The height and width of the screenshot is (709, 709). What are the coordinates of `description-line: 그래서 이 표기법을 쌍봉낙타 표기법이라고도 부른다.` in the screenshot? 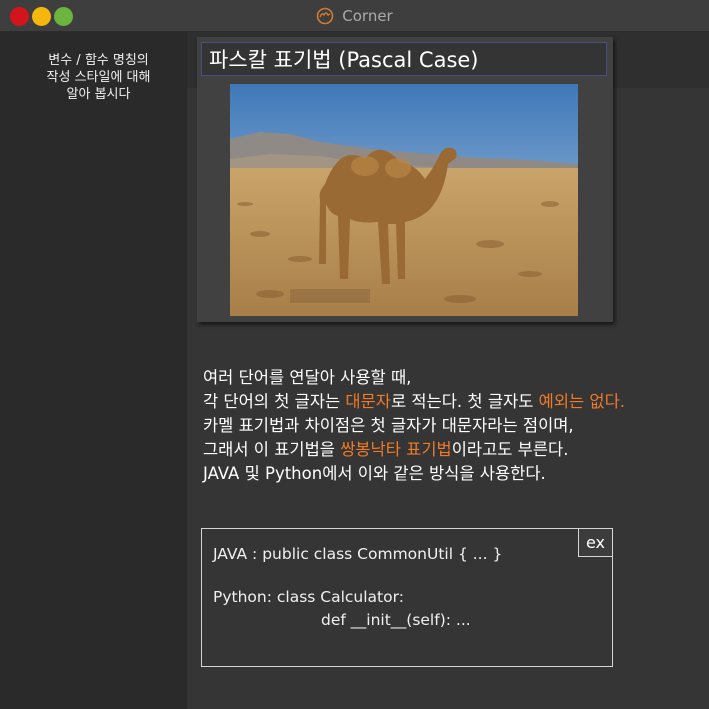 It's located at (386, 449).